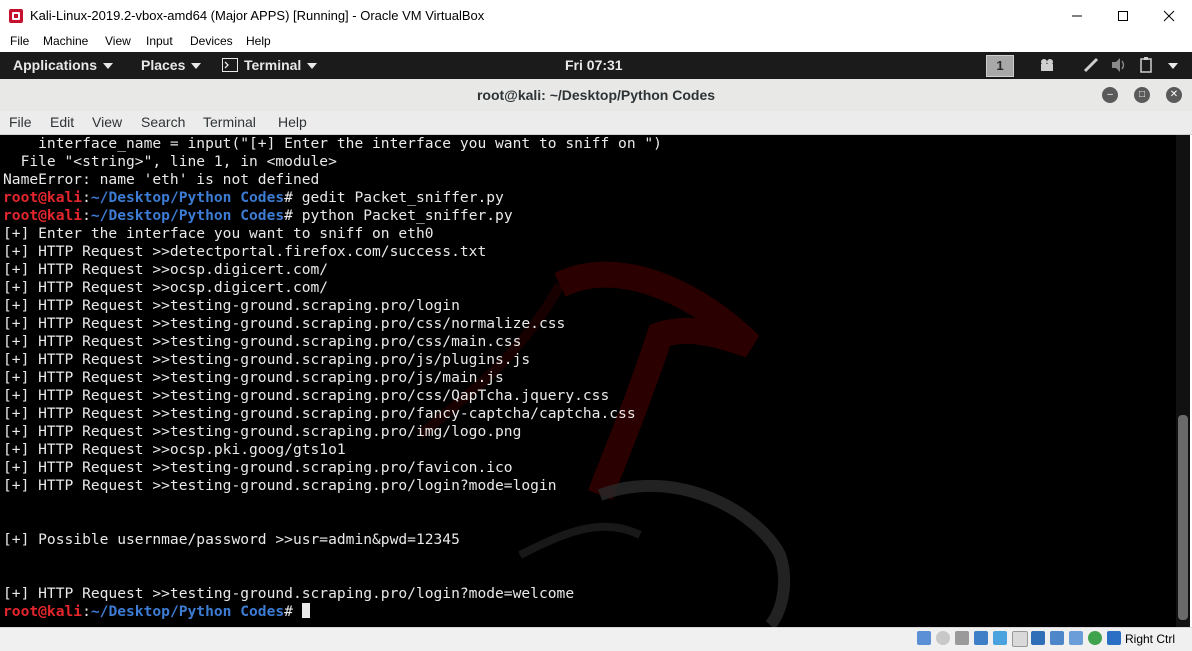 This screenshot has width=1192, height=651. What do you see at coordinates (62, 122) in the screenshot?
I see `terminal-menu-edit: Edit` at bounding box center [62, 122].